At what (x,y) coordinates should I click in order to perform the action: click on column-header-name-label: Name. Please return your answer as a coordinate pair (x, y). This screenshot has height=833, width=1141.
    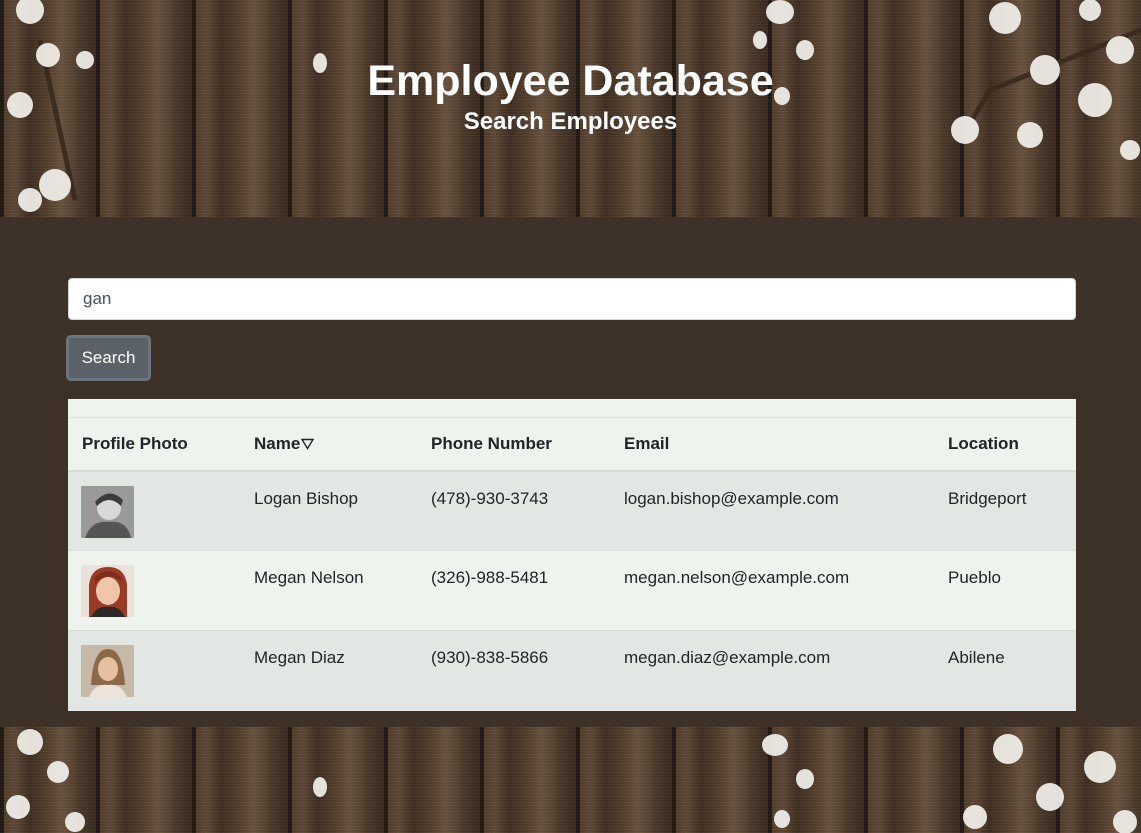
    Looking at the image, I should click on (277, 443).